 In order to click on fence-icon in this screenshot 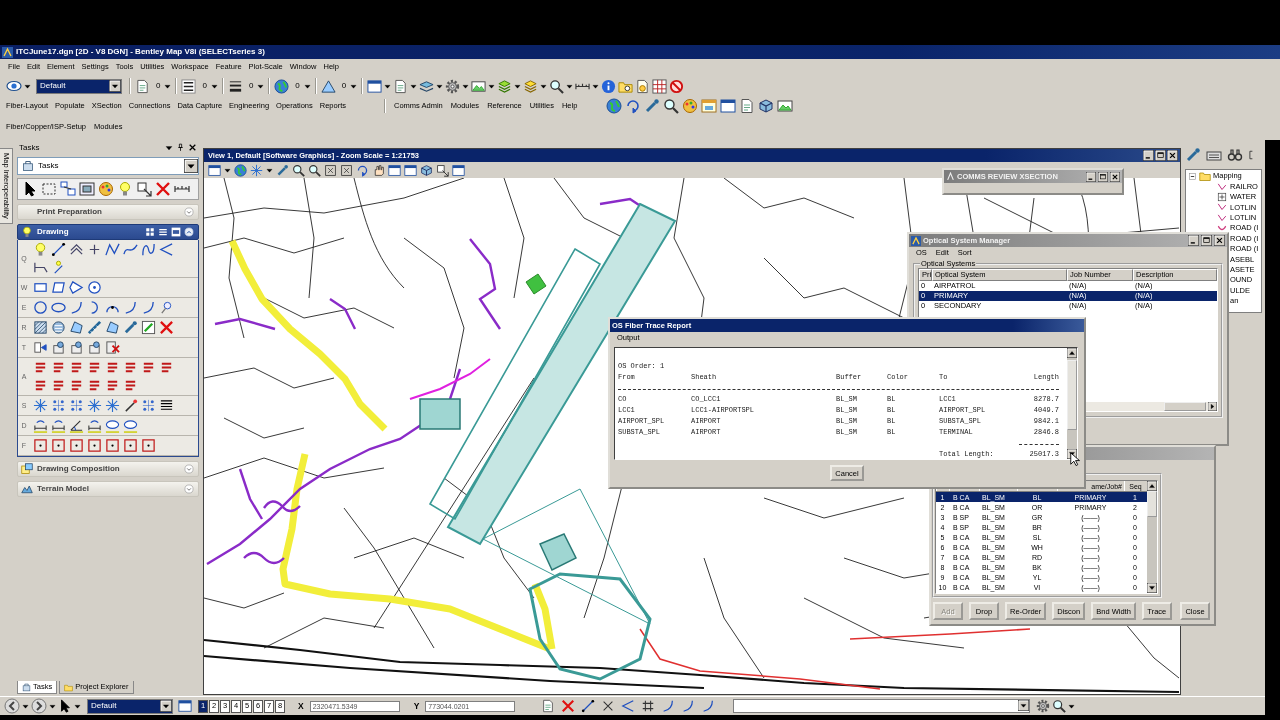, I will do `click(87, 189)`.